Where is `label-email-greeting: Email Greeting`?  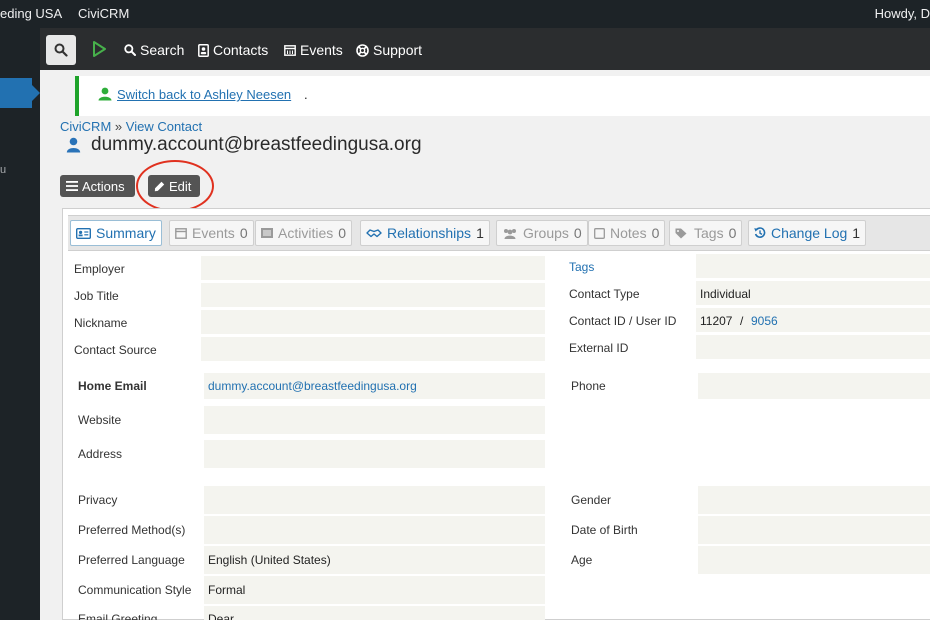 label-email-greeting: Email Greeting is located at coordinates (118, 616).